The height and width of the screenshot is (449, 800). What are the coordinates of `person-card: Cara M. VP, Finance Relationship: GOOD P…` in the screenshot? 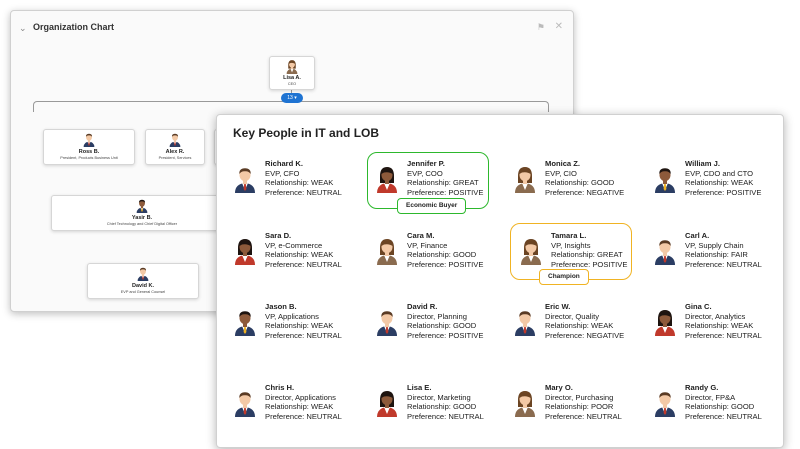 It's located at (424, 258).